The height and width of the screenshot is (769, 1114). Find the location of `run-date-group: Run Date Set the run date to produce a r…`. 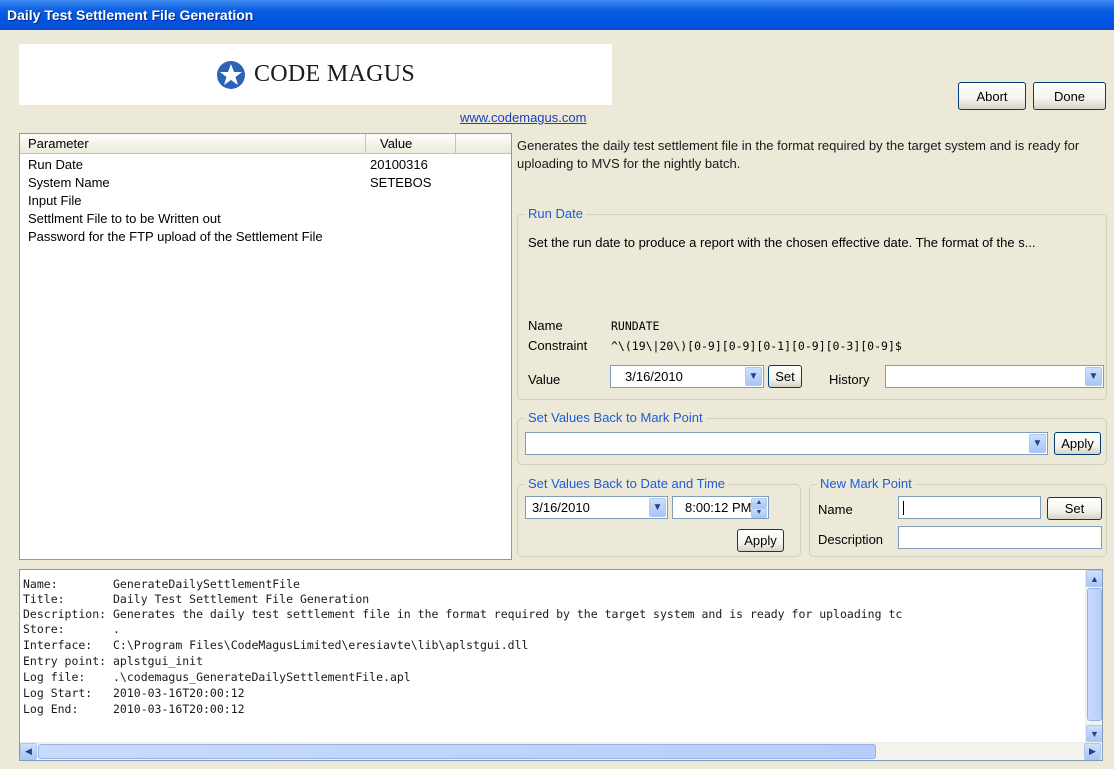

run-date-group: Run Date Set the run date to produce a r… is located at coordinates (812, 303).